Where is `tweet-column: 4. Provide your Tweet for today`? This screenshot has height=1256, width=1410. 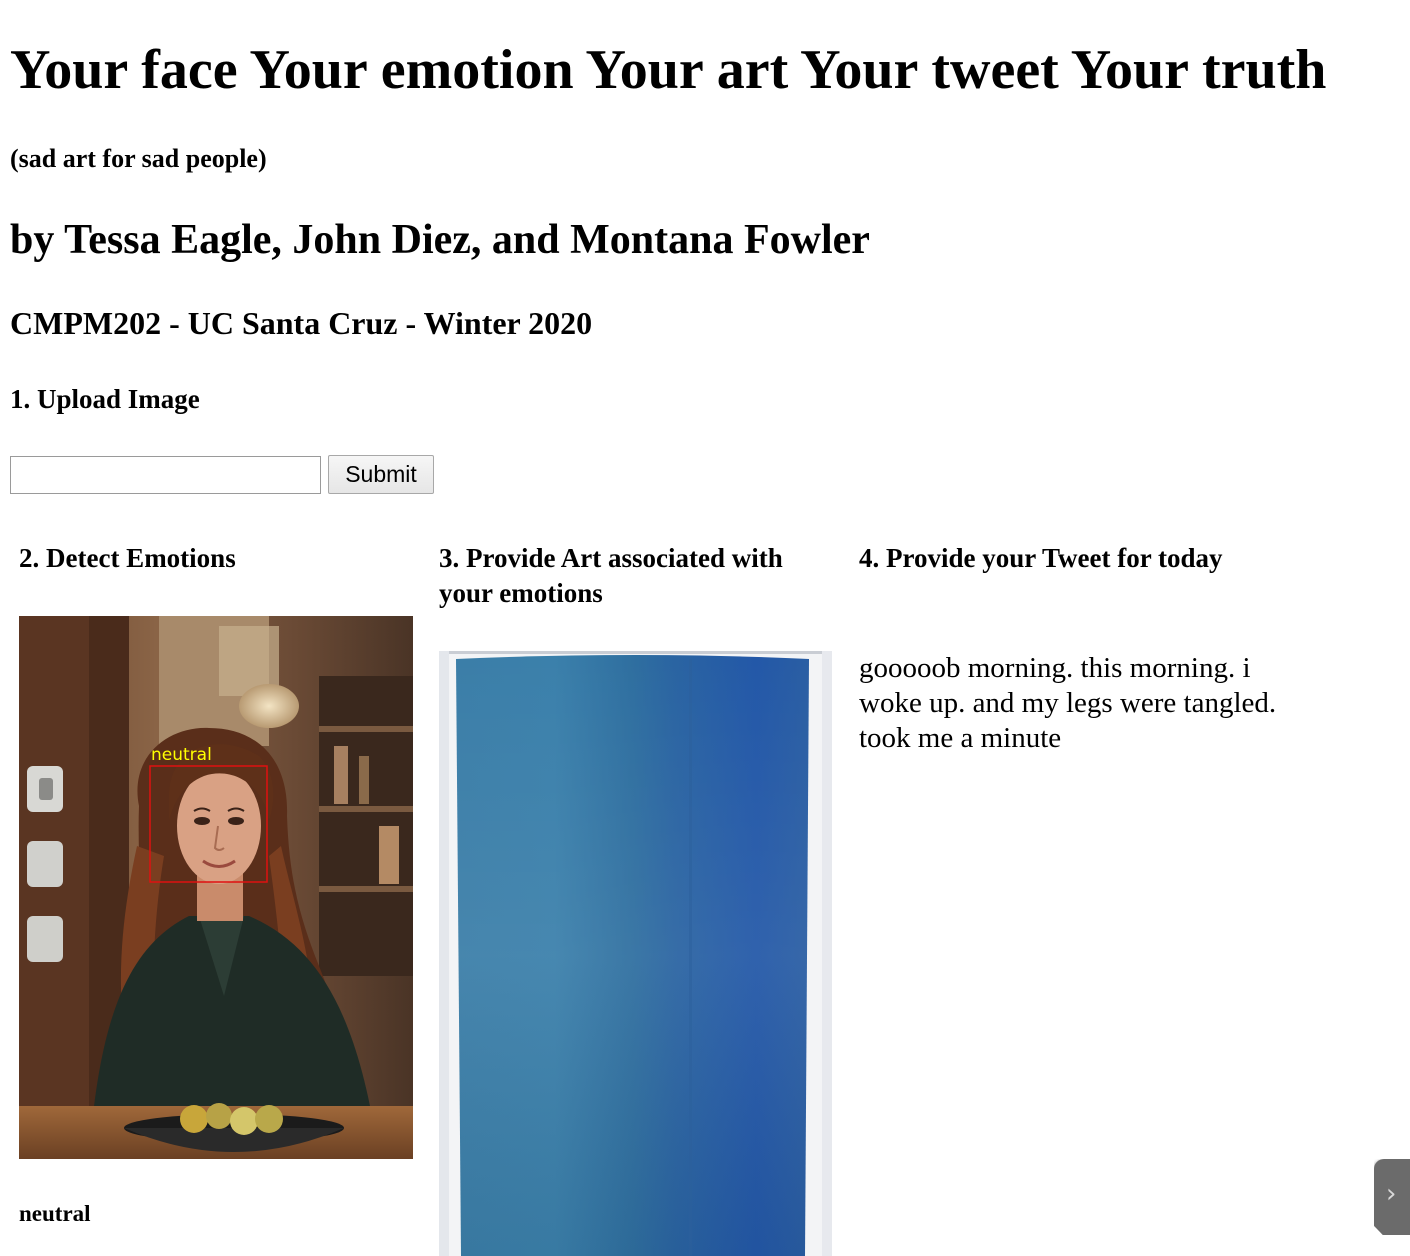
tweet-column: 4. Provide your Tweet for today is located at coordinates (1059, 558).